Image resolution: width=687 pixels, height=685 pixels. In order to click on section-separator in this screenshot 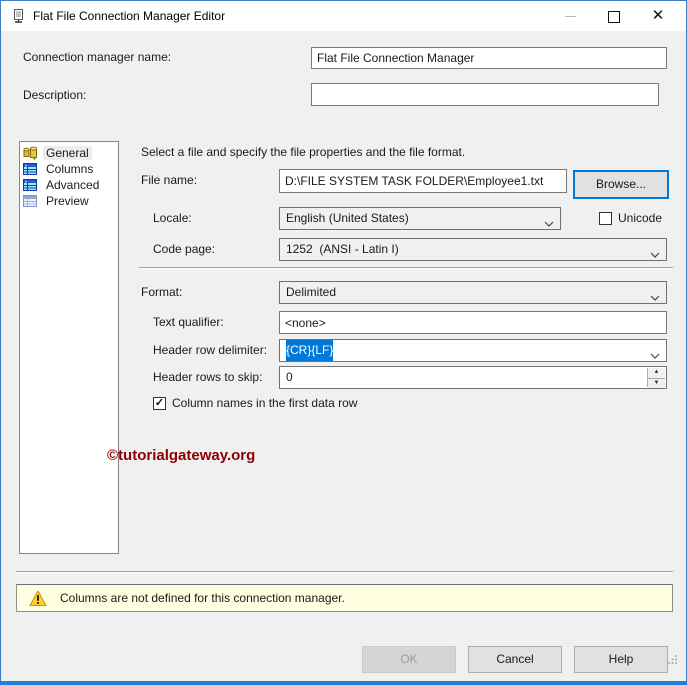, I will do `click(406, 268)`.